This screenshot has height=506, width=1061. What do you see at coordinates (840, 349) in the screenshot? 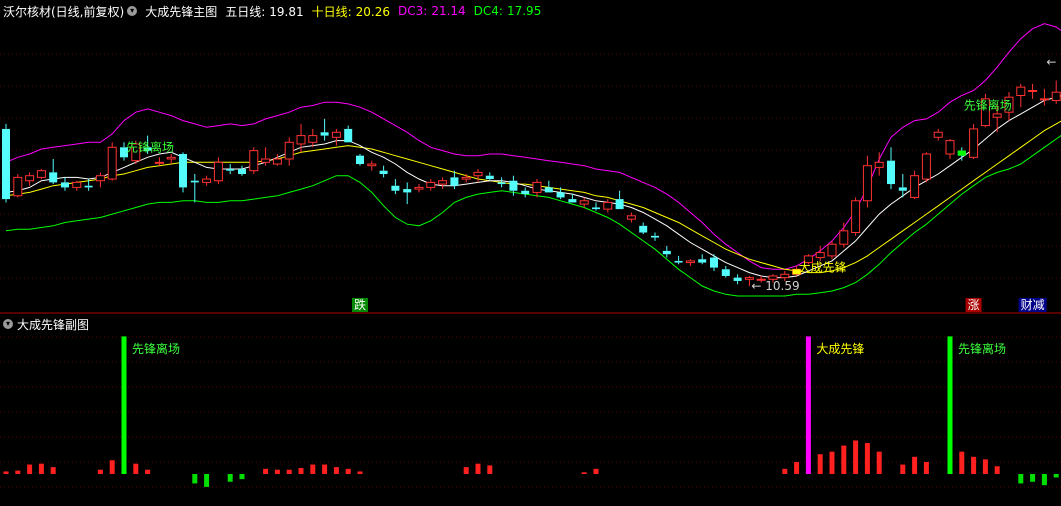
I see `sub-annotation: 大成先锋` at bounding box center [840, 349].